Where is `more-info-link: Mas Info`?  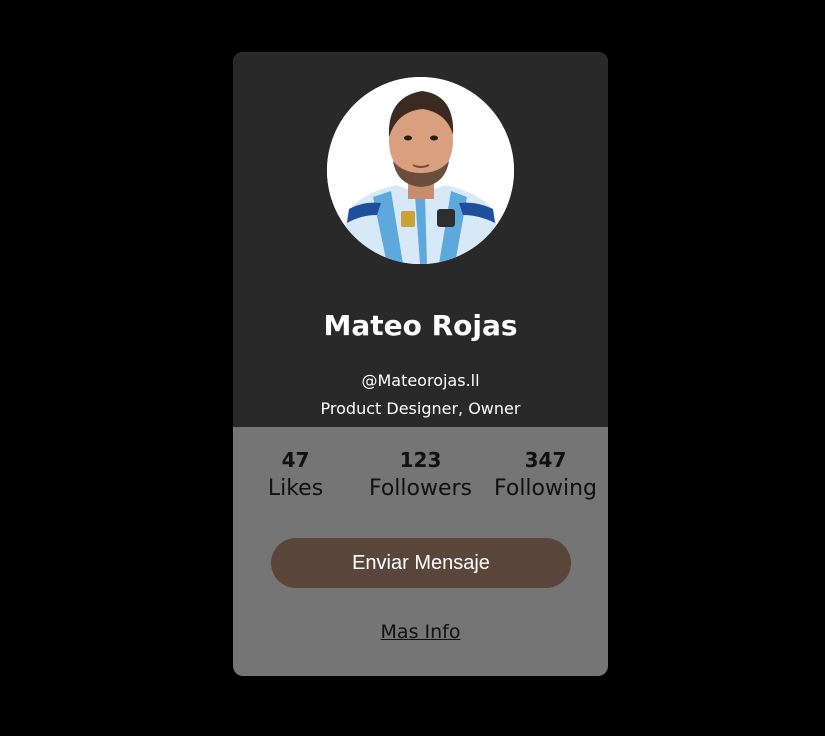 more-info-link: Mas Info is located at coordinates (420, 632).